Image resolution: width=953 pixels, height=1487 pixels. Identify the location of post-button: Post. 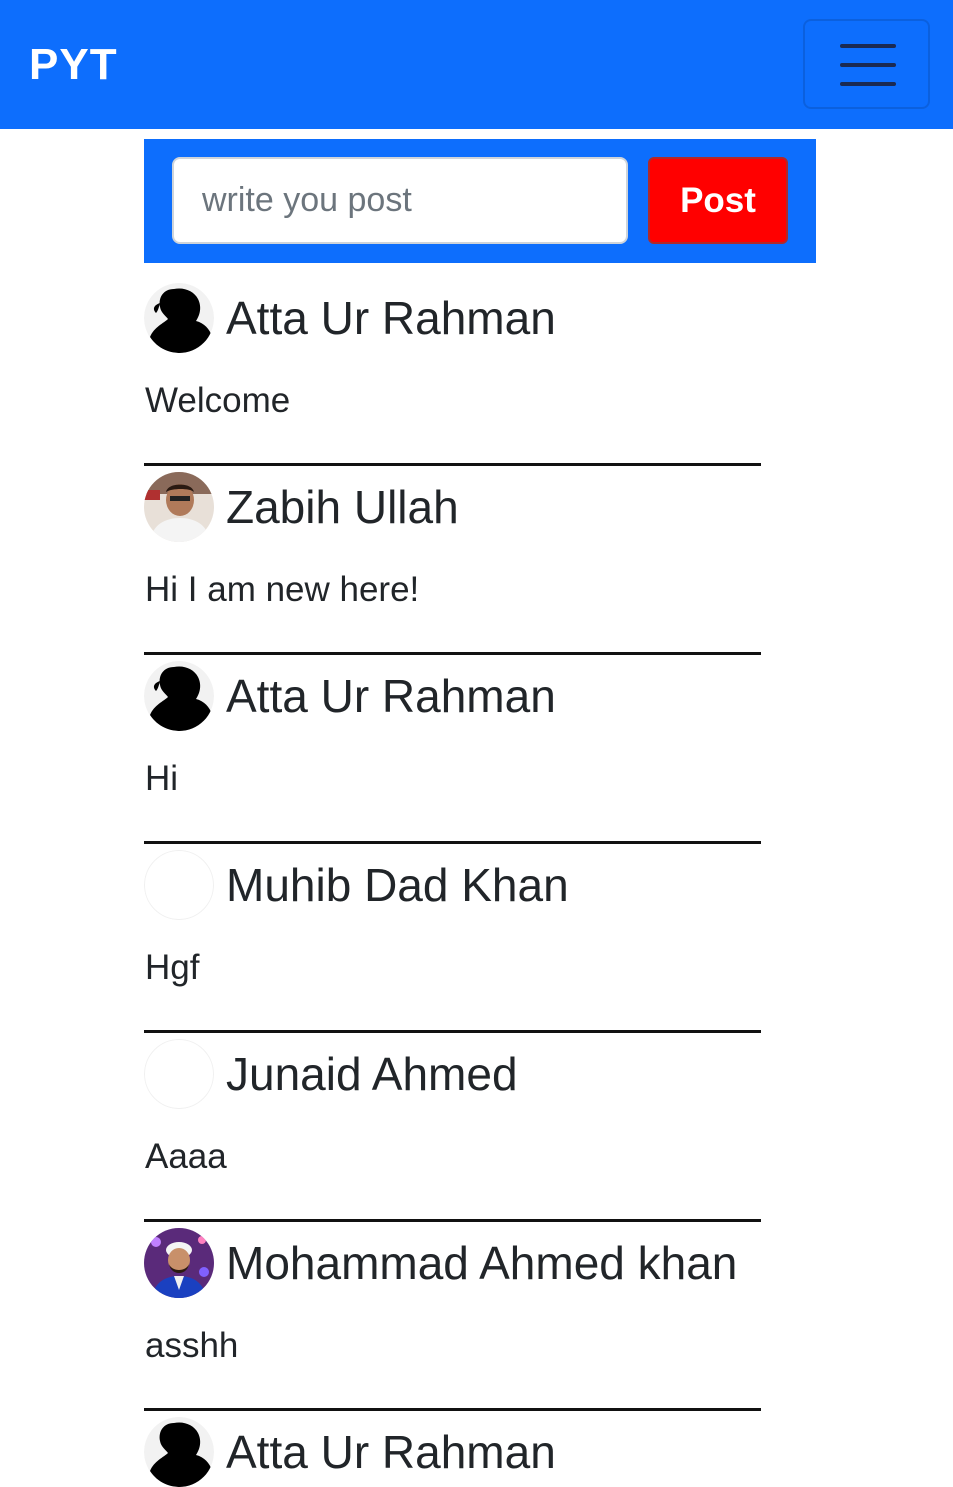
(718, 200).